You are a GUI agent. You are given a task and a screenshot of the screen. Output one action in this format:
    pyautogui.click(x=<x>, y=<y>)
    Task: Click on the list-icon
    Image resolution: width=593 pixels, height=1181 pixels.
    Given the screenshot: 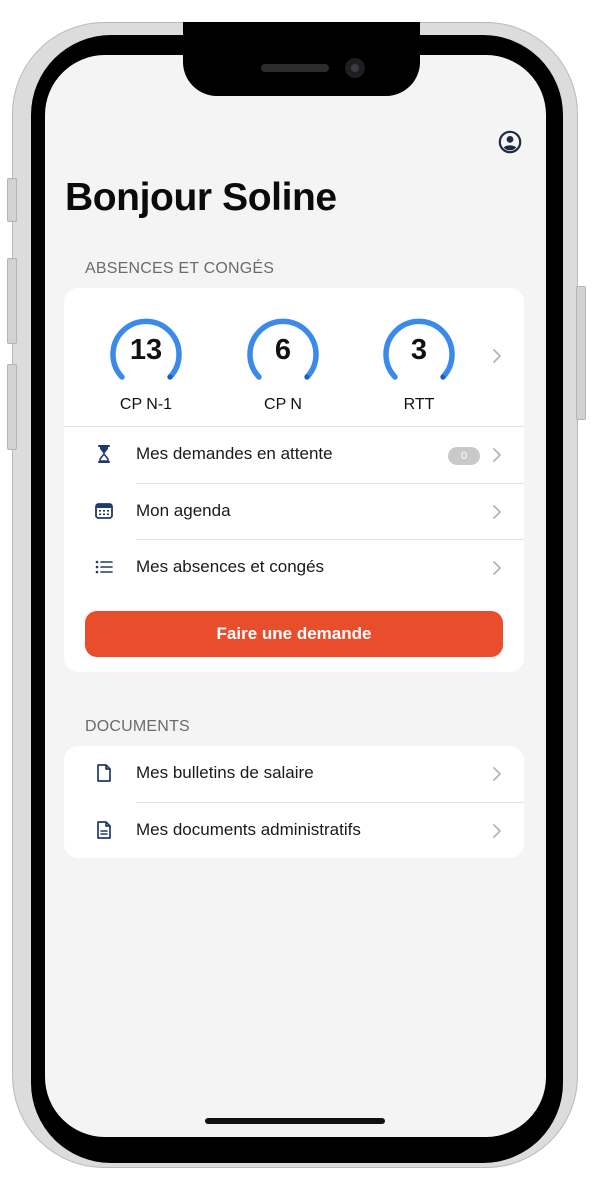 What is the action you would take?
    pyautogui.click(x=104, y=567)
    